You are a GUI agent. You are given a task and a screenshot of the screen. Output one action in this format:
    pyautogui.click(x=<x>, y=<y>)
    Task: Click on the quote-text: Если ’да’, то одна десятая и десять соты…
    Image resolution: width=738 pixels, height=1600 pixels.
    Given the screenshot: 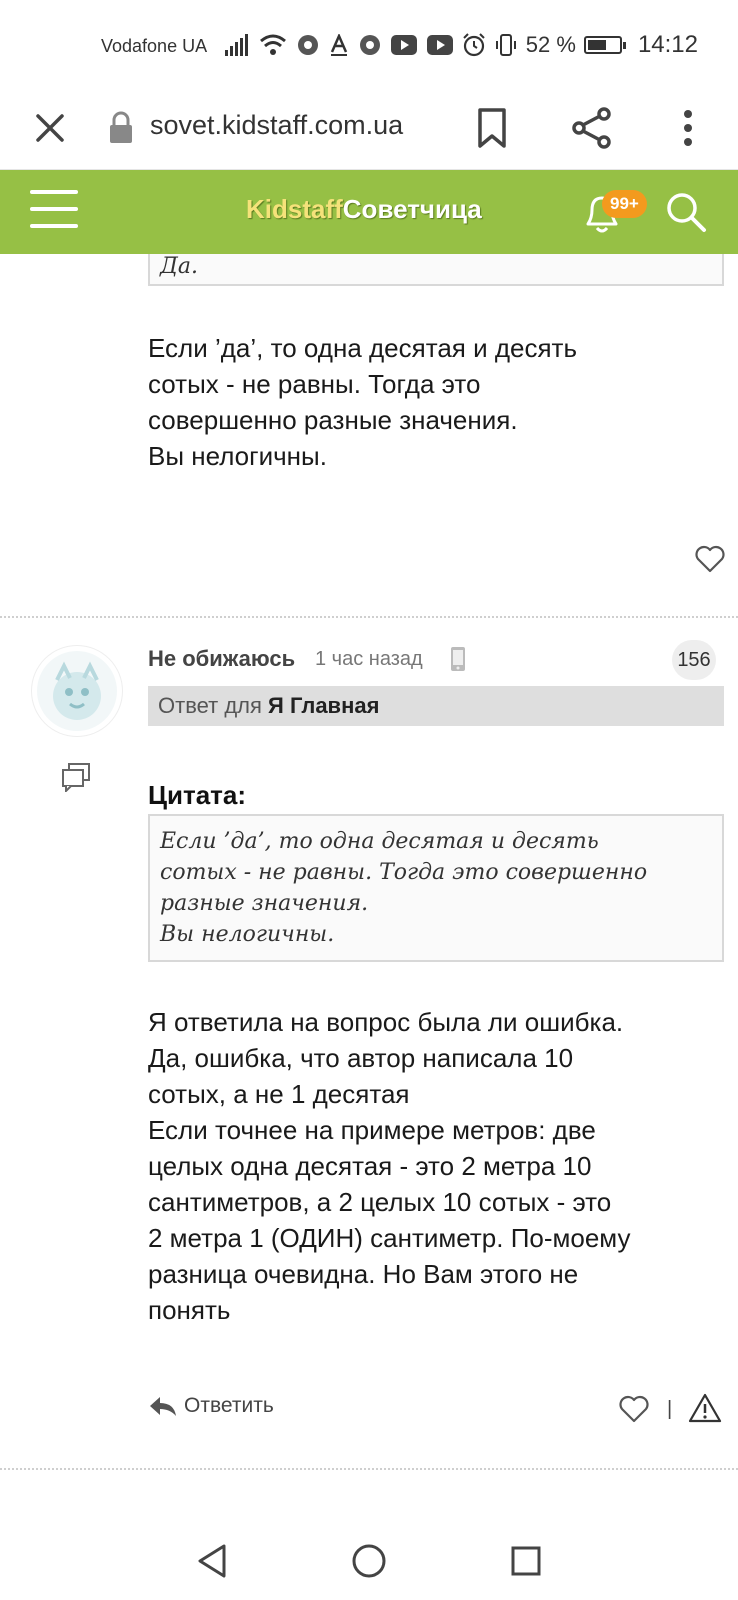 What is the action you would take?
    pyautogui.click(x=404, y=888)
    